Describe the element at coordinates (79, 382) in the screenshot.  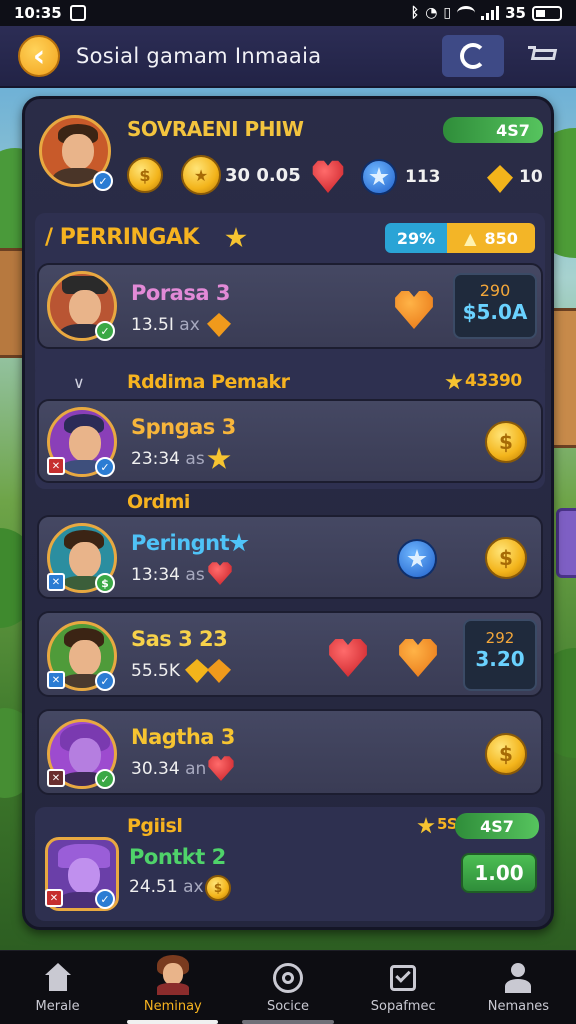
I see `chevron-down-icon: ∨` at that location.